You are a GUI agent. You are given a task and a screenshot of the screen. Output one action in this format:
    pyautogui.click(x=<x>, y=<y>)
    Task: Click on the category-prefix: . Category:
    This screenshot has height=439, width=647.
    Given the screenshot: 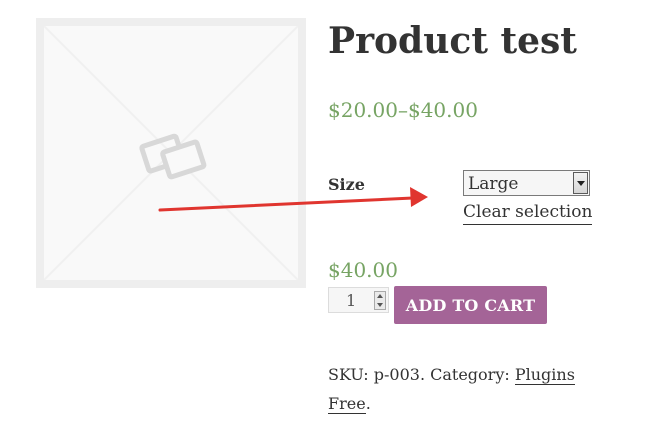 What is the action you would take?
    pyautogui.click(x=464, y=374)
    